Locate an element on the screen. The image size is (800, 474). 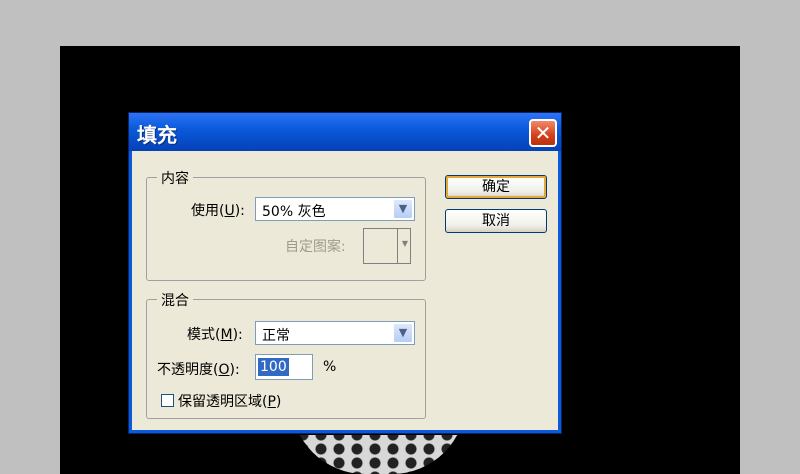
custom-pattern-label: 自定图案: is located at coordinates (315, 247).